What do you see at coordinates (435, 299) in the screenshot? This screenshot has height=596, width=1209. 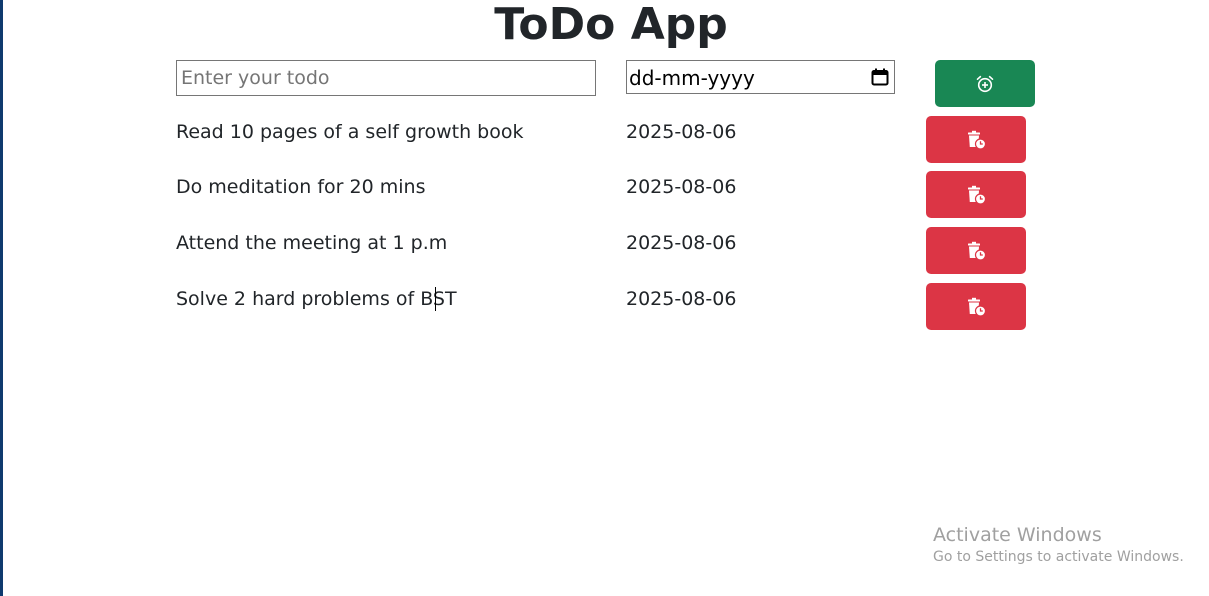 I see `text-cursor` at bounding box center [435, 299].